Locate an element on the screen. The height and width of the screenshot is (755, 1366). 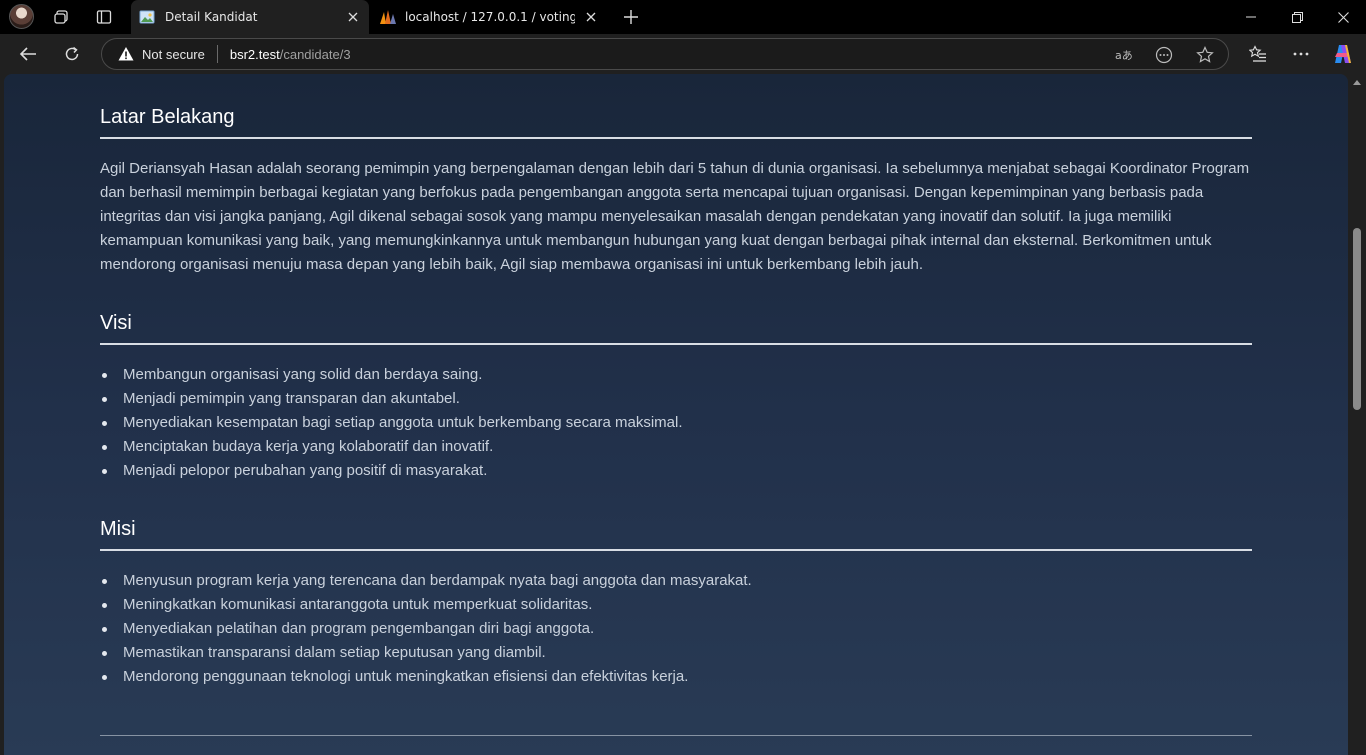
misi-divider is located at coordinates (676, 550).